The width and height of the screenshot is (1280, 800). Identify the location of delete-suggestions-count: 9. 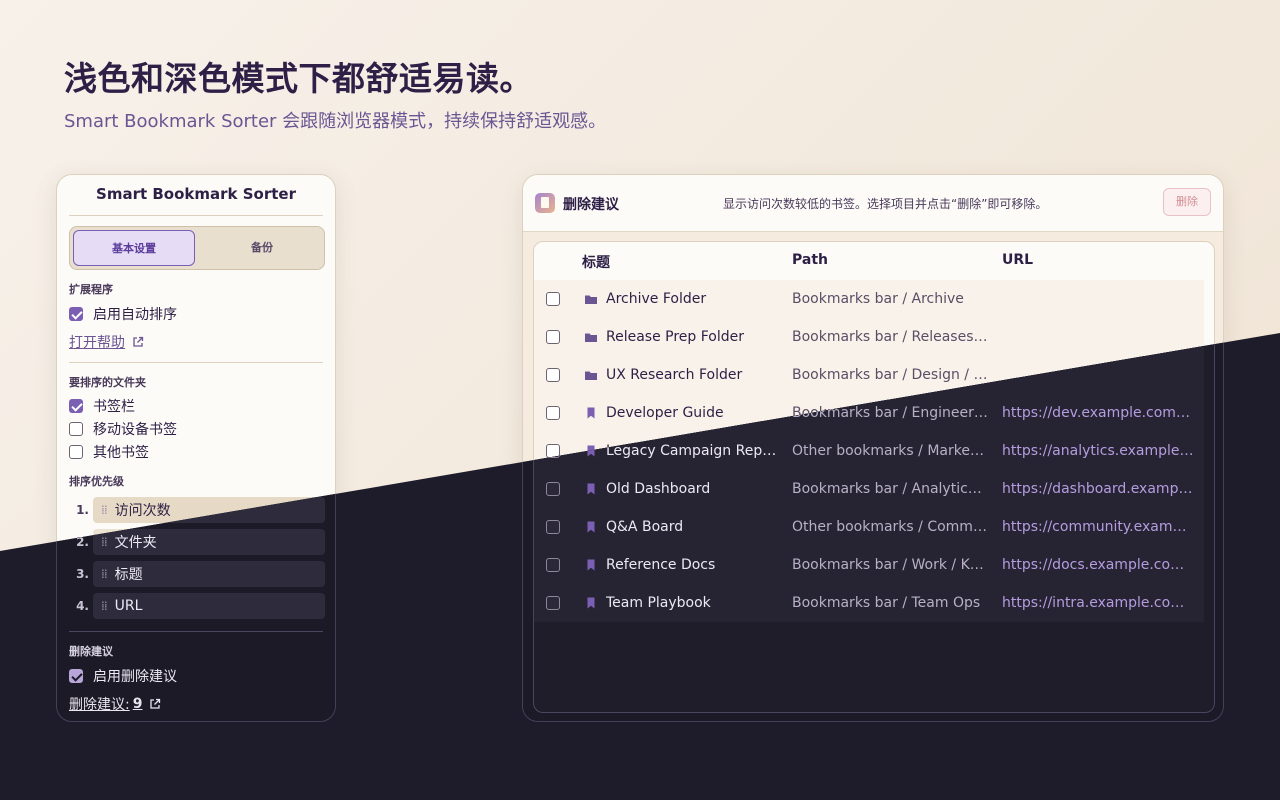
(137, 704).